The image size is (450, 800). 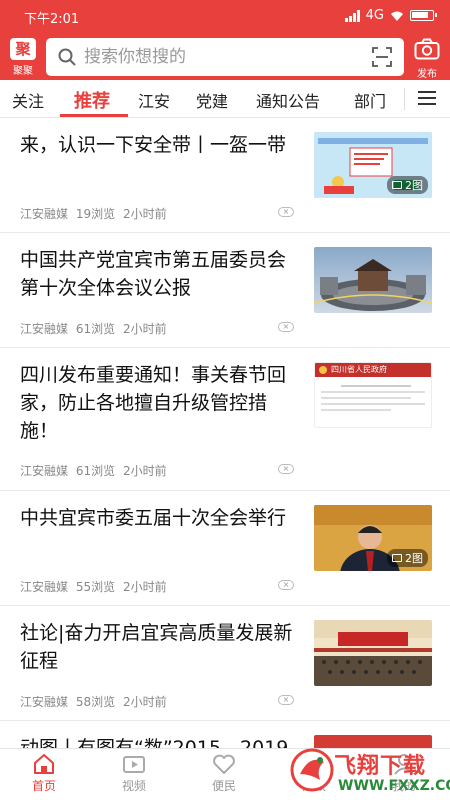 I want to click on news-item: 社论|奋力开启宜宾高质量发展新征程 江安融媒 58浏览 2小时前 ×, so click(x=225, y=664).